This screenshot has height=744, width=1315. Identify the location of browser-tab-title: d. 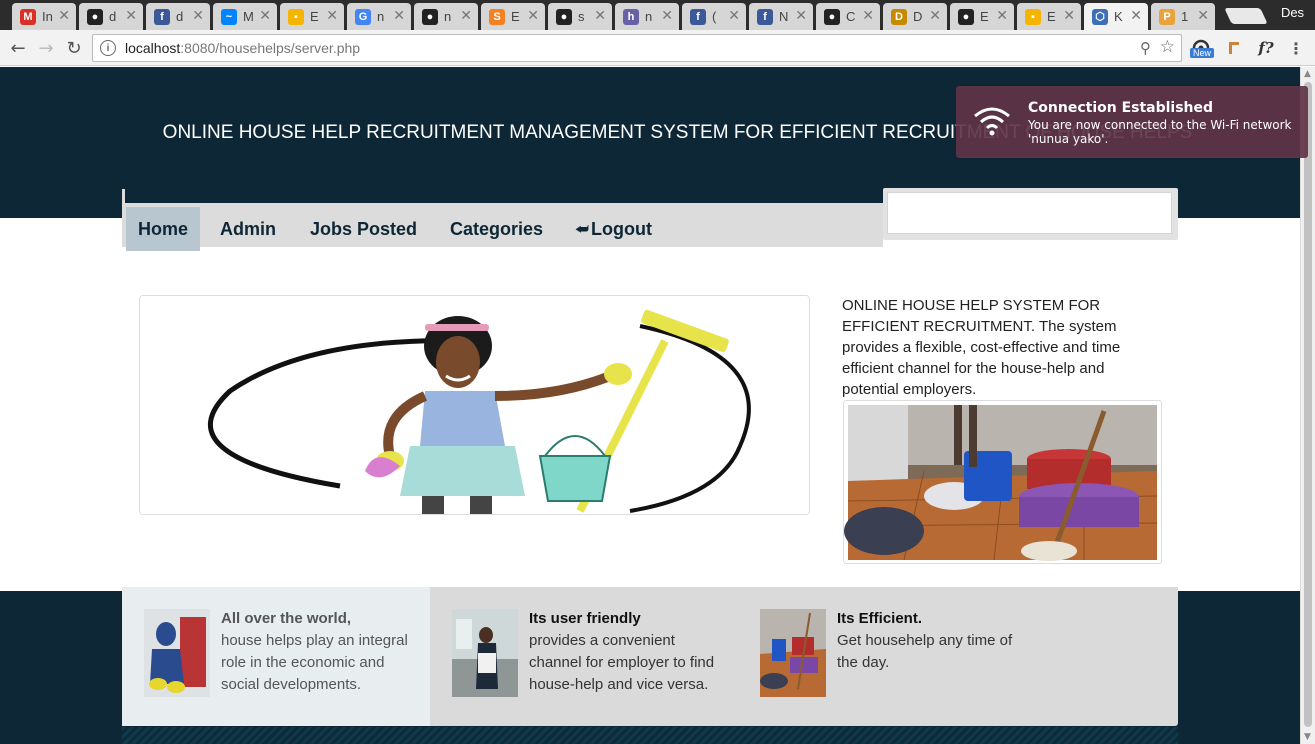
(113, 16).